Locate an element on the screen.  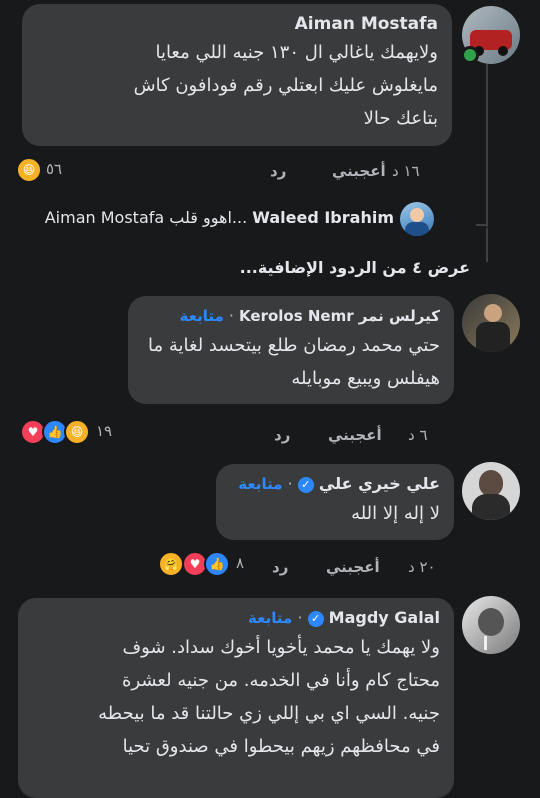
comment-line: مايغلوش عليك ابعتلي رقم فودافون كاش is located at coordinates (285, 85).